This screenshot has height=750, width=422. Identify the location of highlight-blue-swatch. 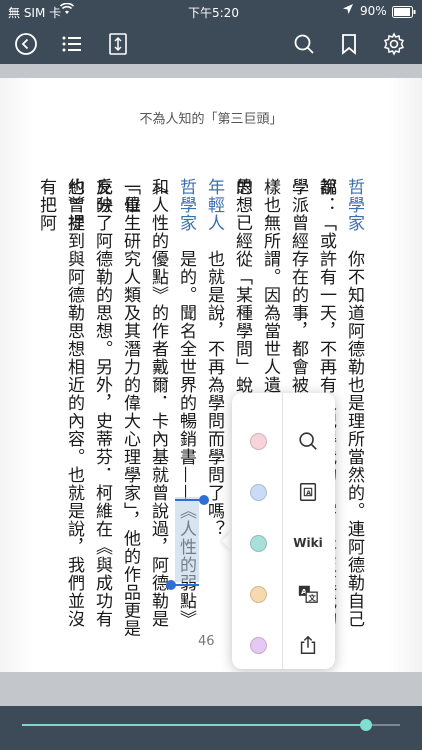
(258, 492).